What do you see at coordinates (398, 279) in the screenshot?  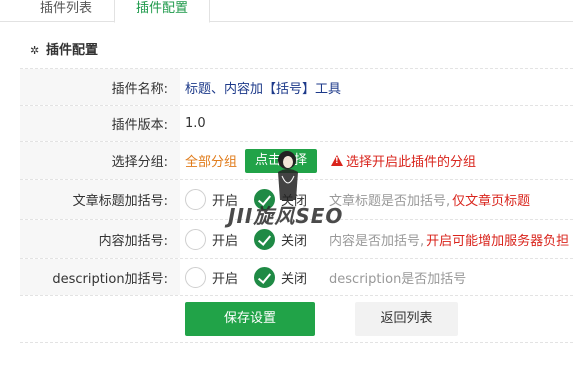 I see `description-brackets-hint: description是否加括号` at bounding box center [398, 279].